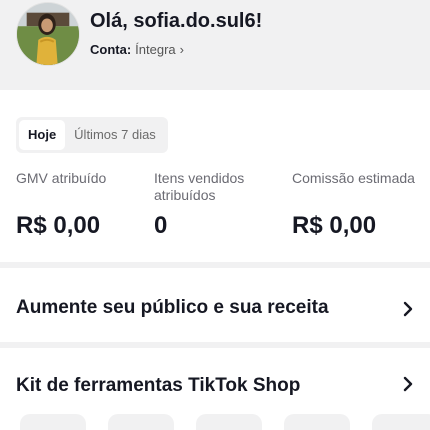  I want to click on metric-label: Itens vendidos atribuídos, so click(199, 186).